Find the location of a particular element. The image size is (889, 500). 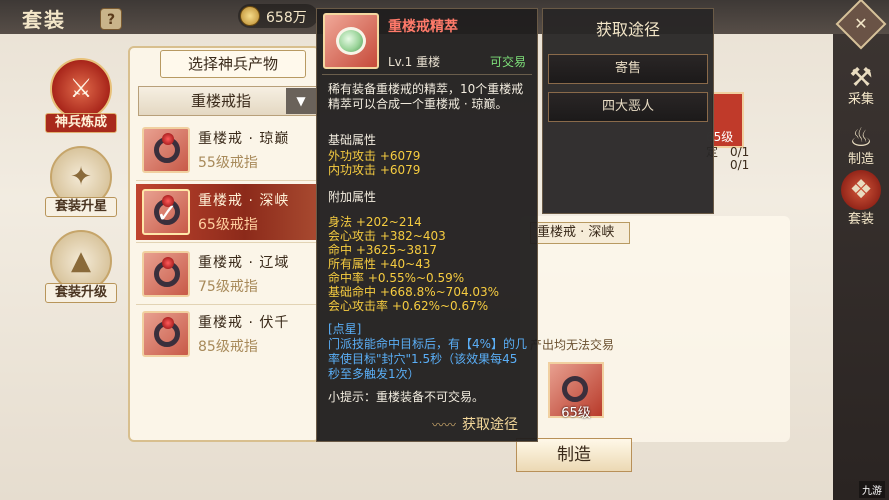

item-level: 65级戒指 is located at coordinates (228, 225).